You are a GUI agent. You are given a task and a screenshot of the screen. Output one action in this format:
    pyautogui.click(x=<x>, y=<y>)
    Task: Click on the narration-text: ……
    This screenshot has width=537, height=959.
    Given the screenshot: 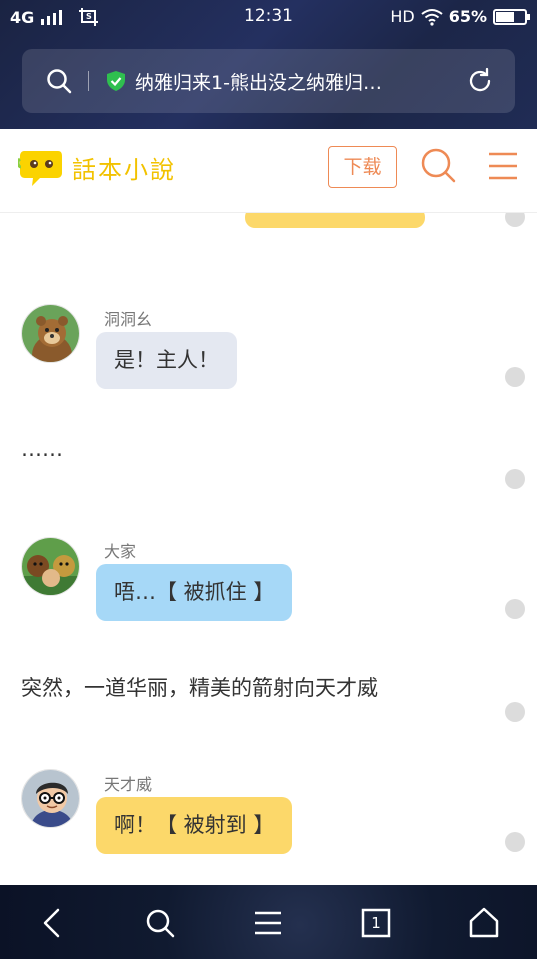 What is the action you would take?
    pyautogui.click(x=42, y=449)
    